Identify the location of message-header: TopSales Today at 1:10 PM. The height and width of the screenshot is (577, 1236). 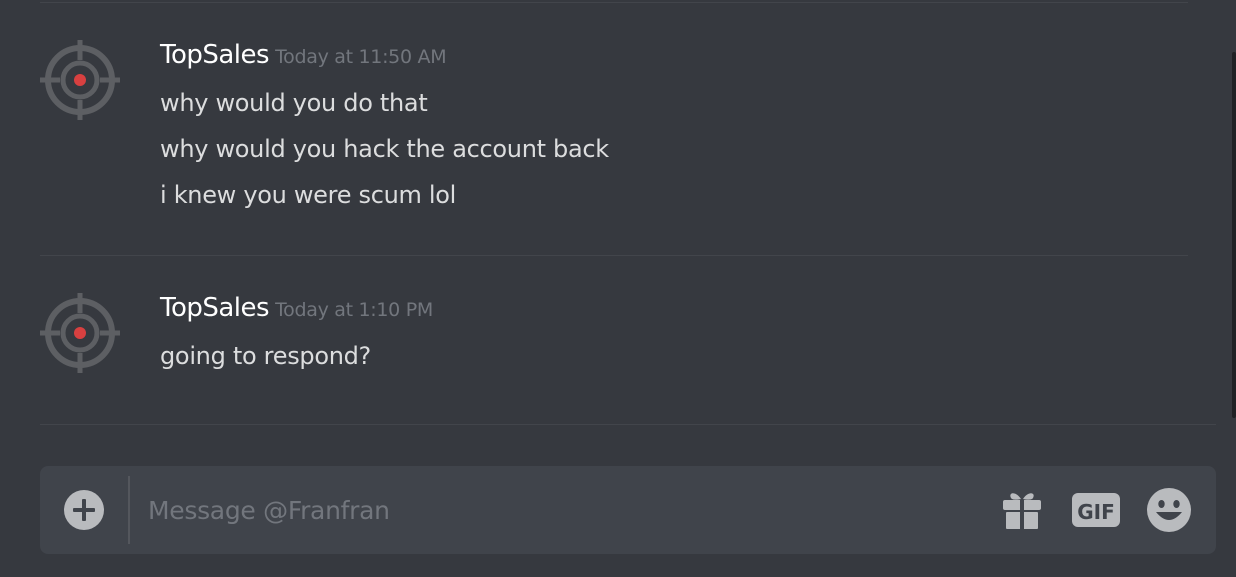
(675, 313).